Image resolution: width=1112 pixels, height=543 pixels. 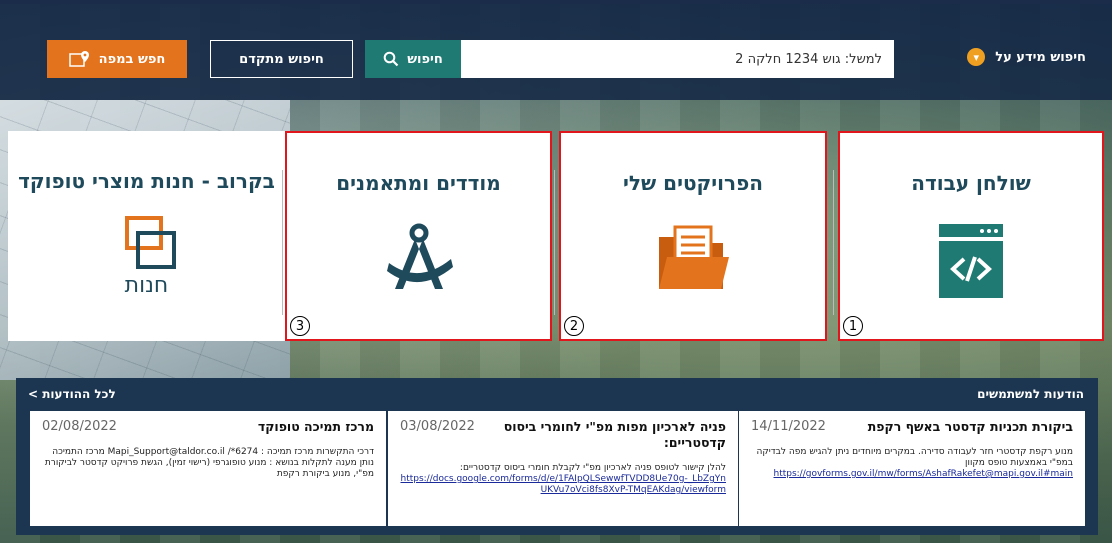 I want to click on advanced-search-label: חיפוש מתקדם, so click(x=281, y=59).